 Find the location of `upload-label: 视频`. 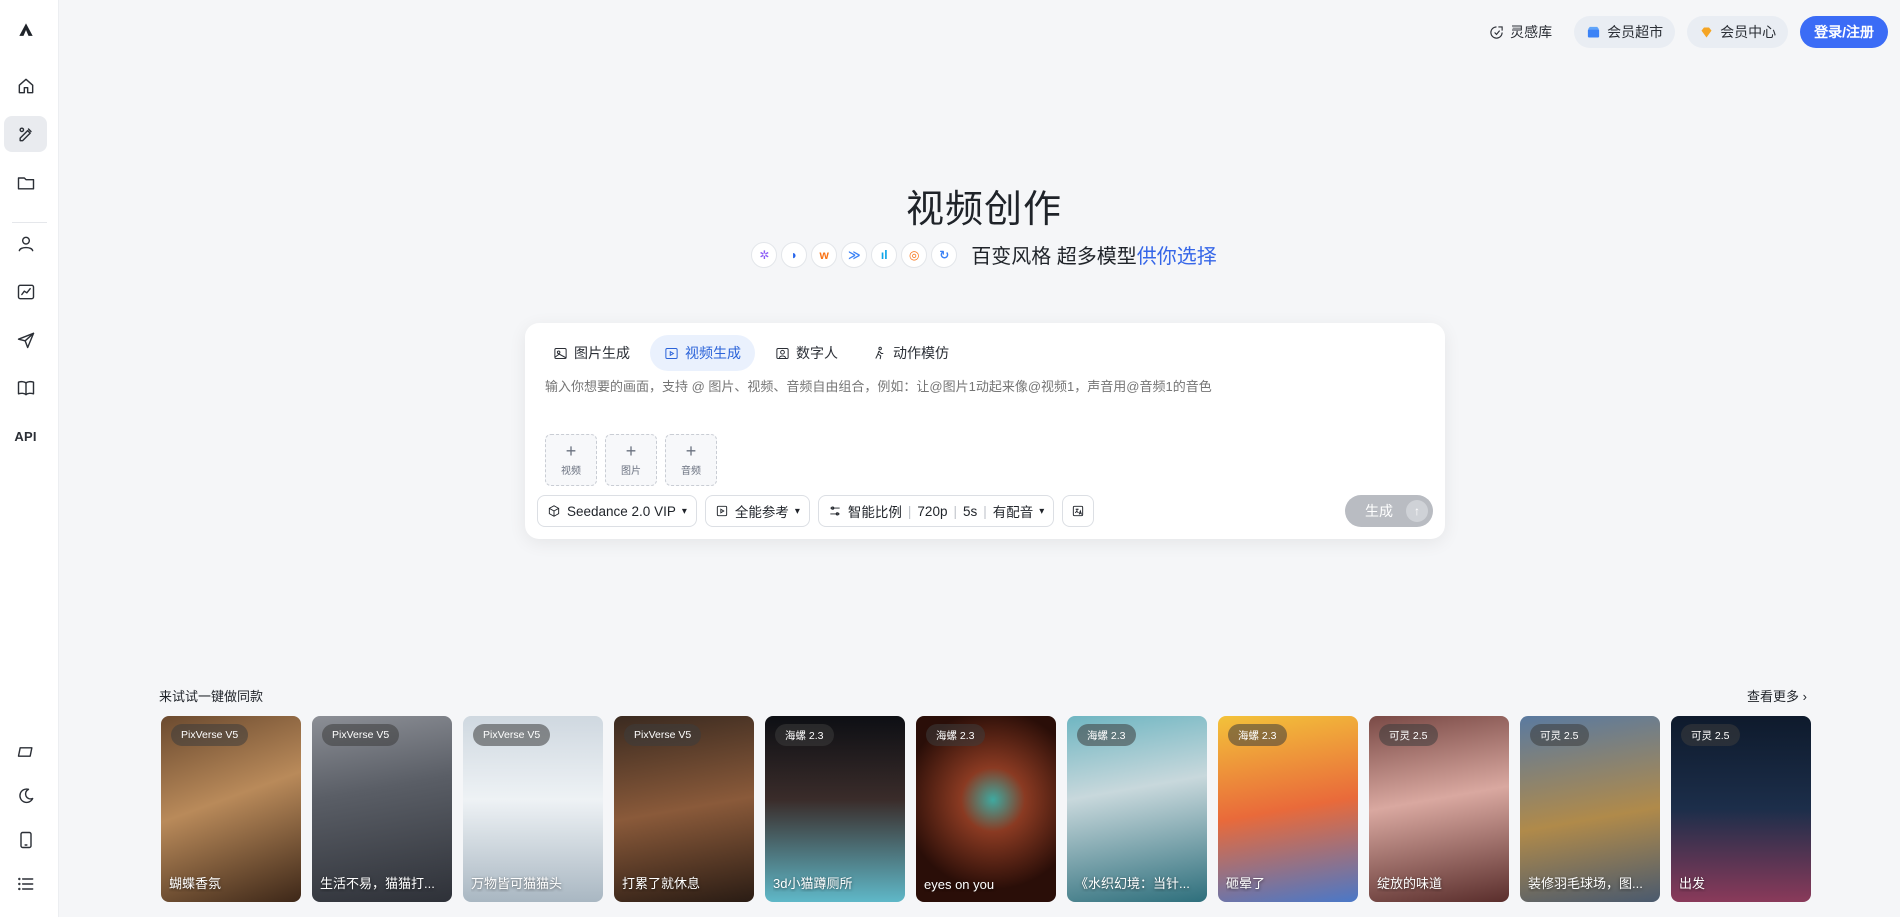

upload-label: 视频 is located at coordinates (571, 471).